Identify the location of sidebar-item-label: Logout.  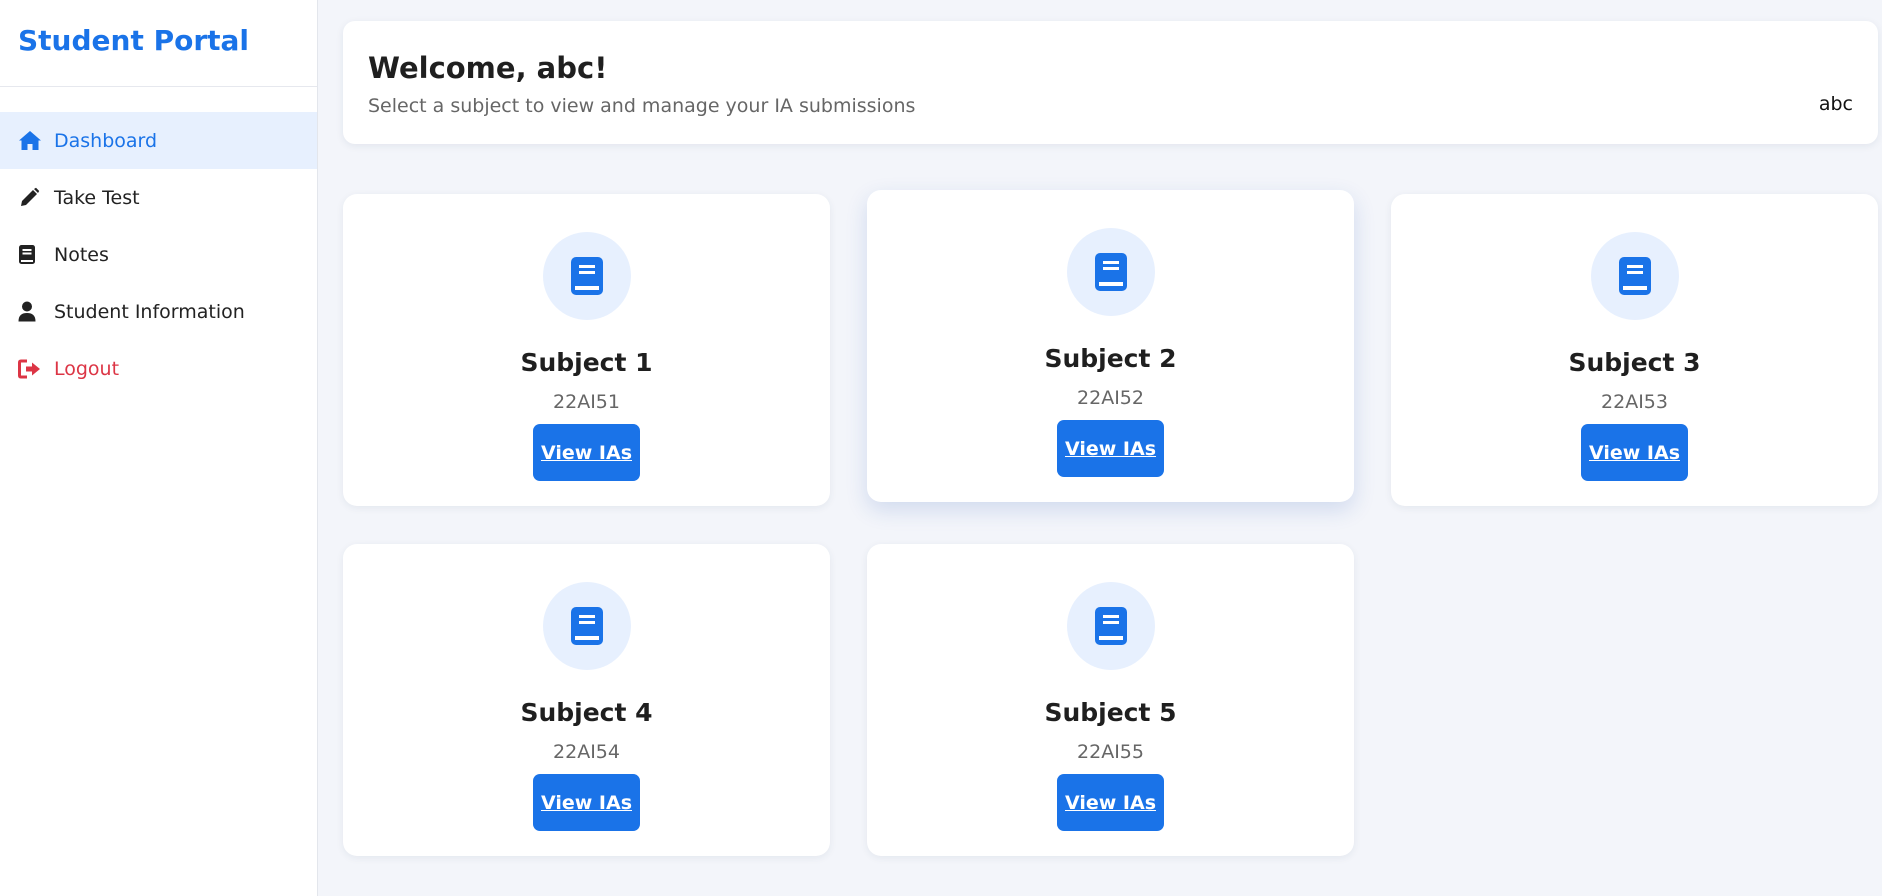
(87, 368).